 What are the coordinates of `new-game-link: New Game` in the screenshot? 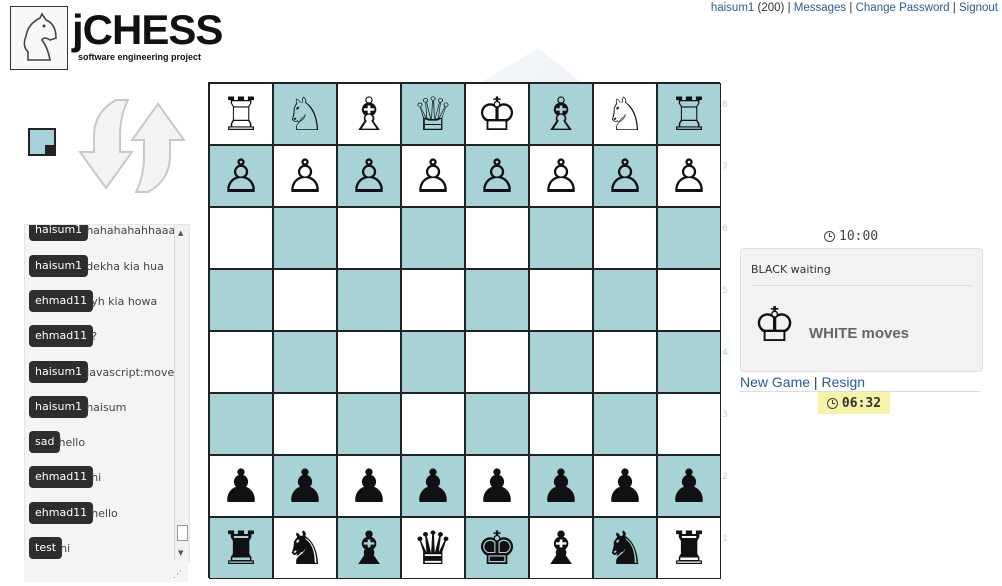 It's located at (775, 382).